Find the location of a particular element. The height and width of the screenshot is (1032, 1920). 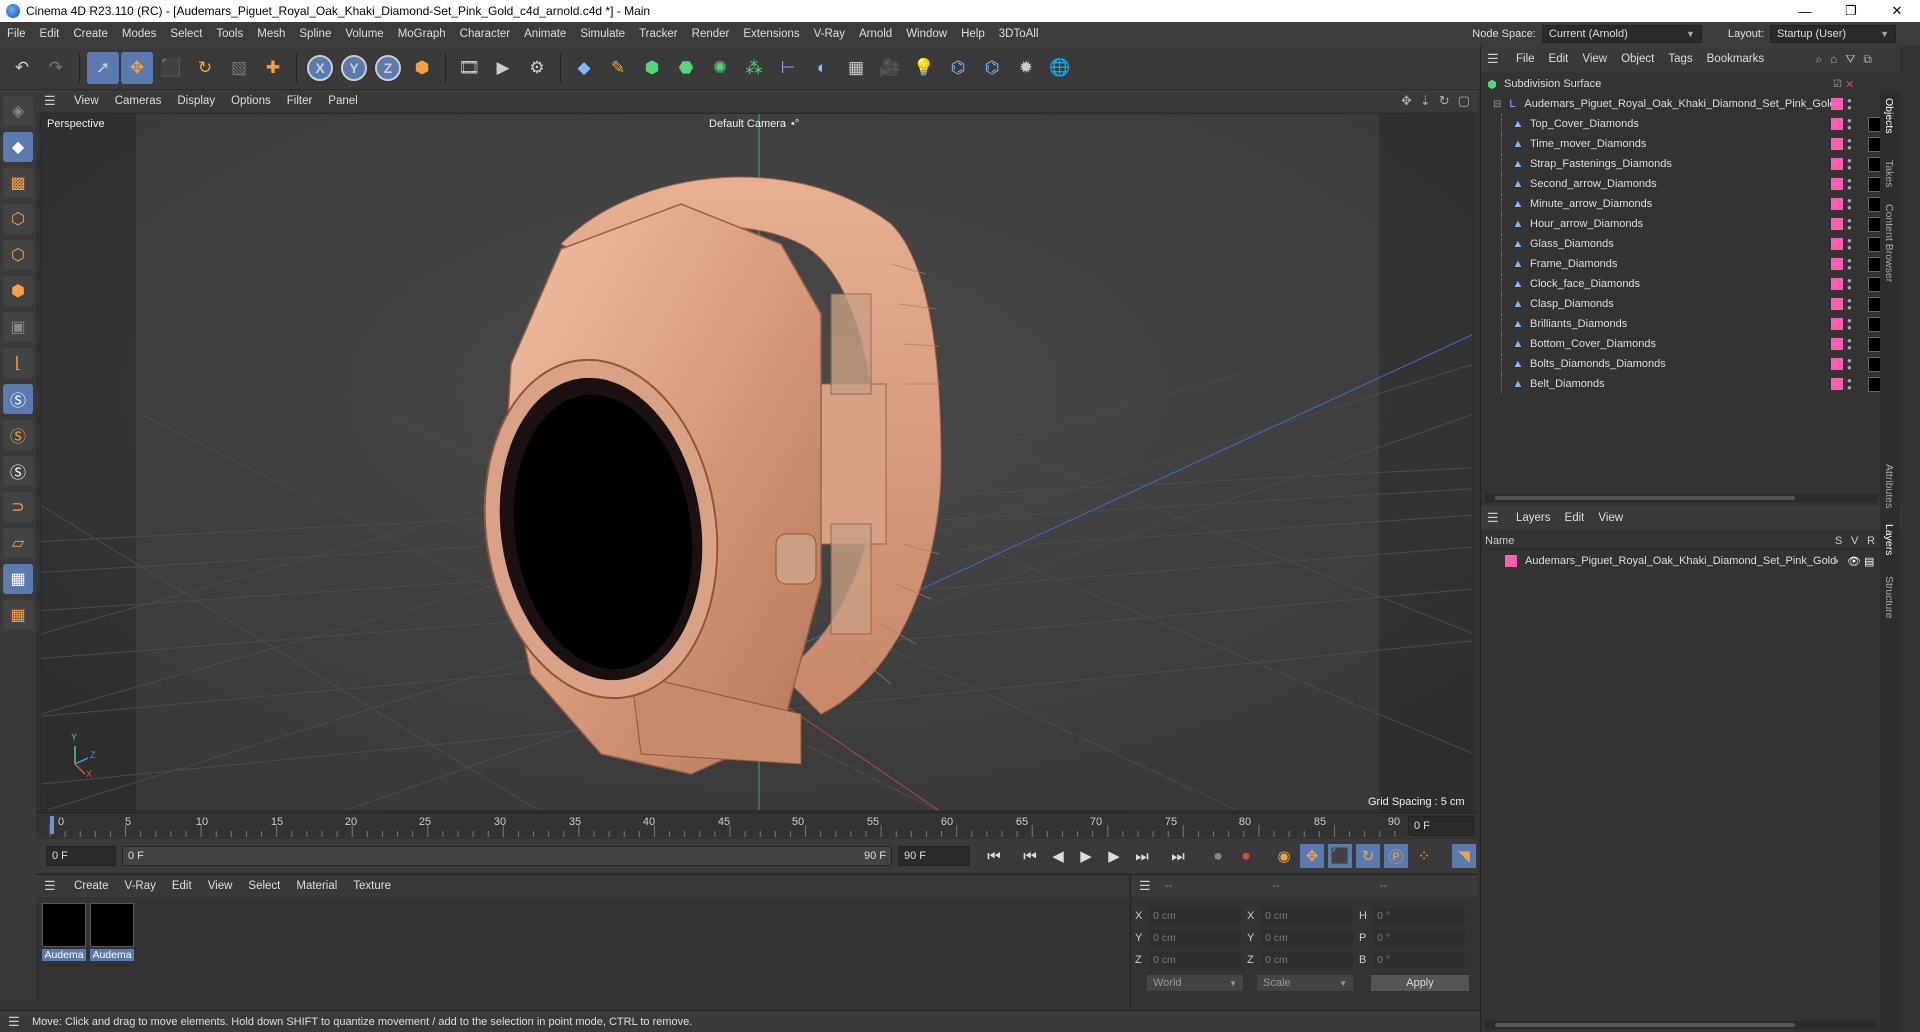

key-rotation-icon: ↻ is located at coordinates (1368, 856).